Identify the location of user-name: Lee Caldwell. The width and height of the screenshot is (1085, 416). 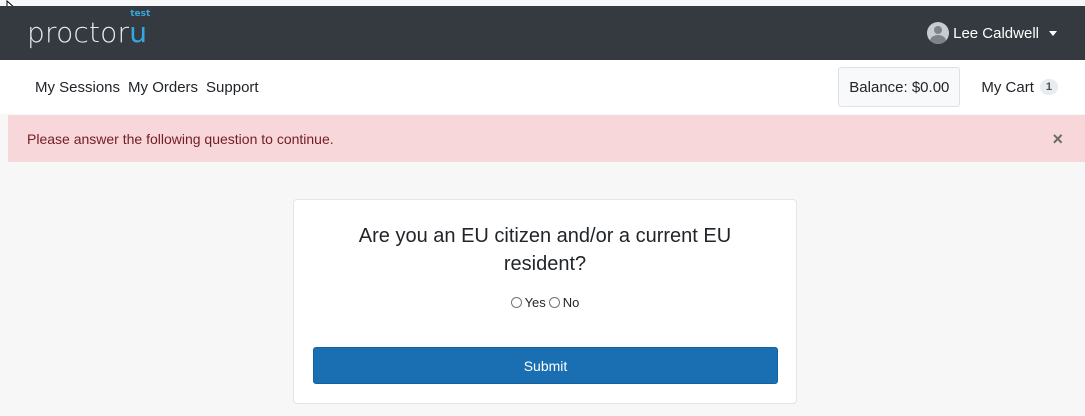
(996, 33).